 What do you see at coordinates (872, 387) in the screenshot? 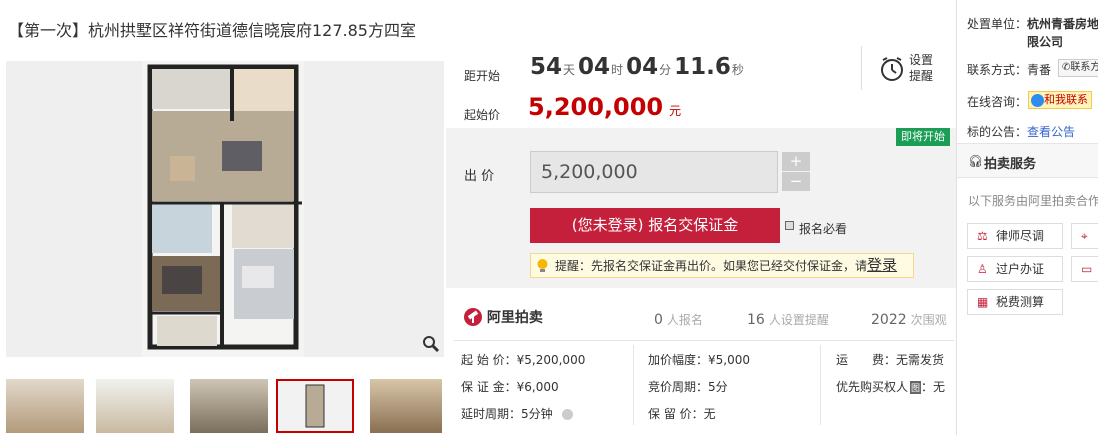
I see `priority-buyer-label: 优先购买权人` at bounding box center [872, 387].